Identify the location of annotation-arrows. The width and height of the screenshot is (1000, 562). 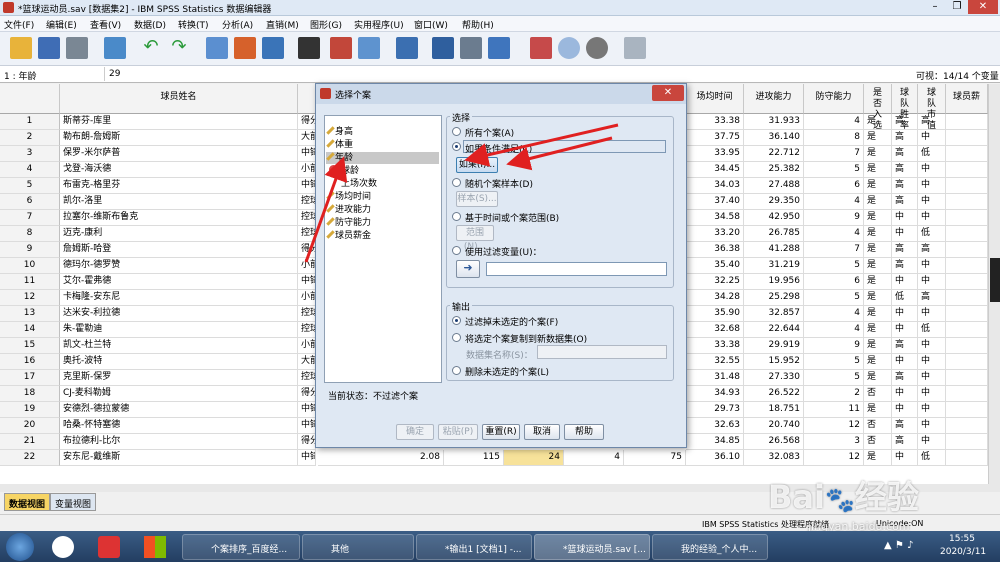
(461, 193).